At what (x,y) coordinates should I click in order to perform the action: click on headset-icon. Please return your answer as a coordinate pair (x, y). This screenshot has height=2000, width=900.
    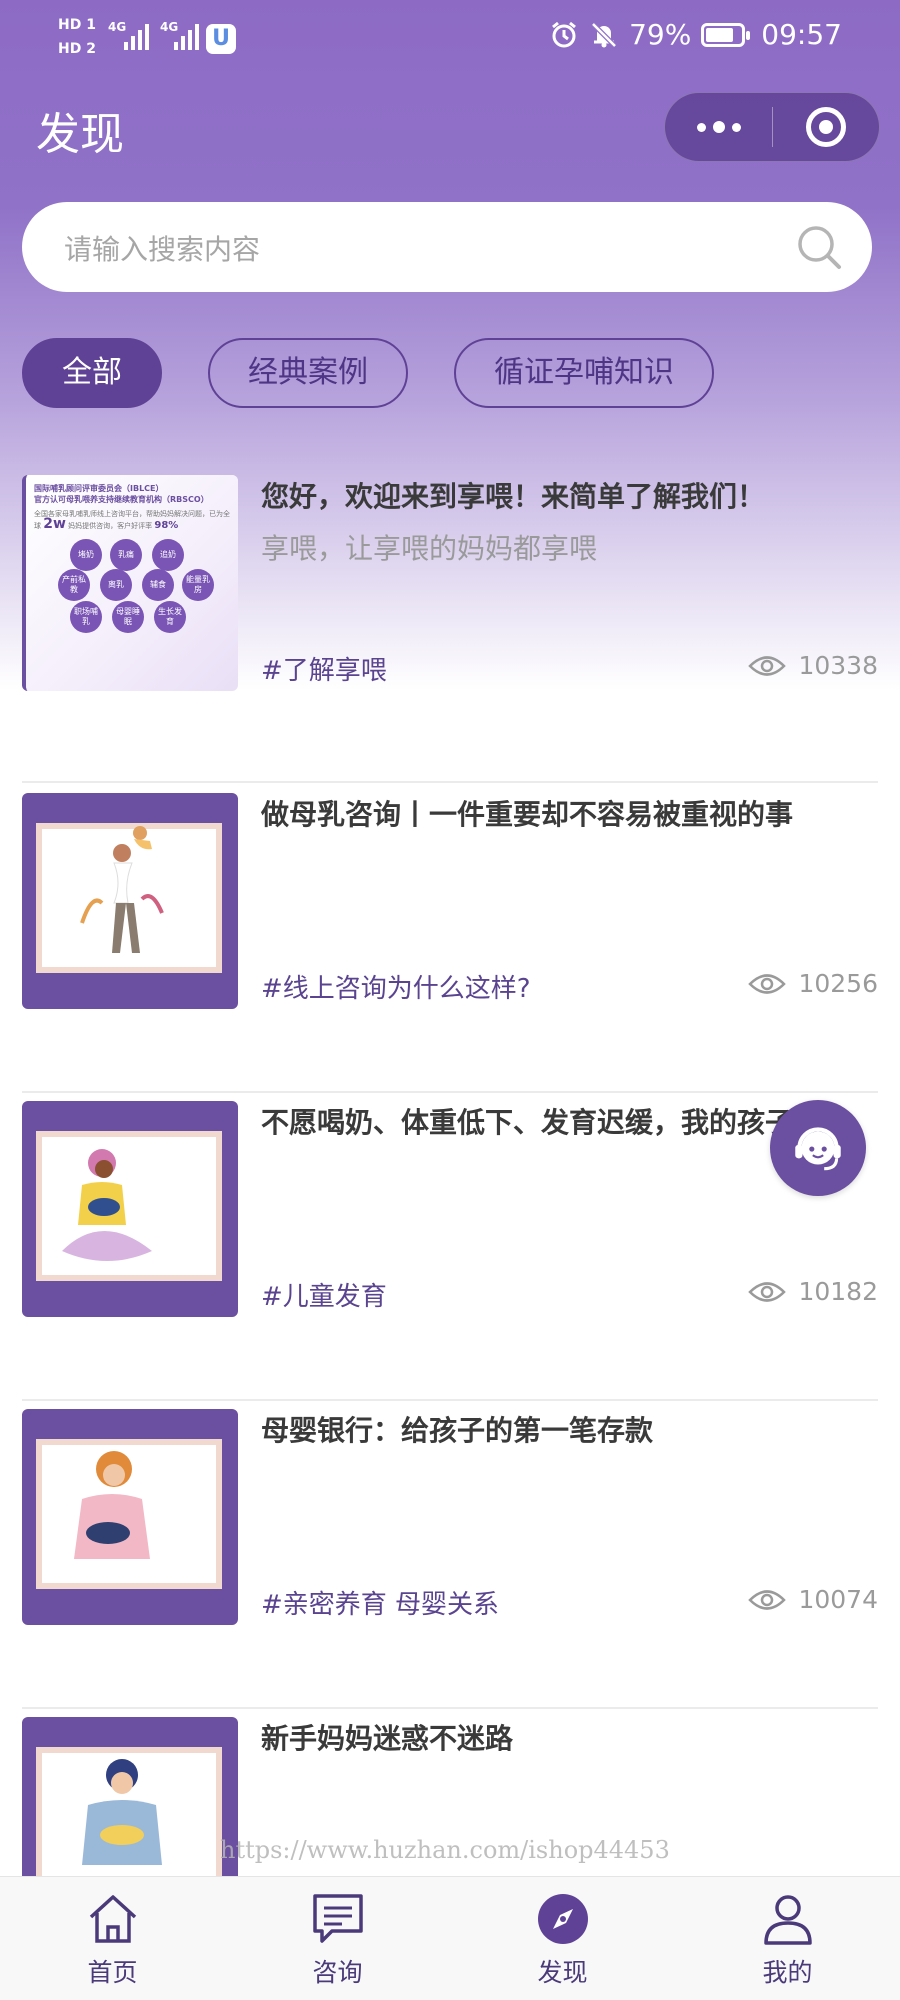
    Looking at the image, I should click on (818, 1149).